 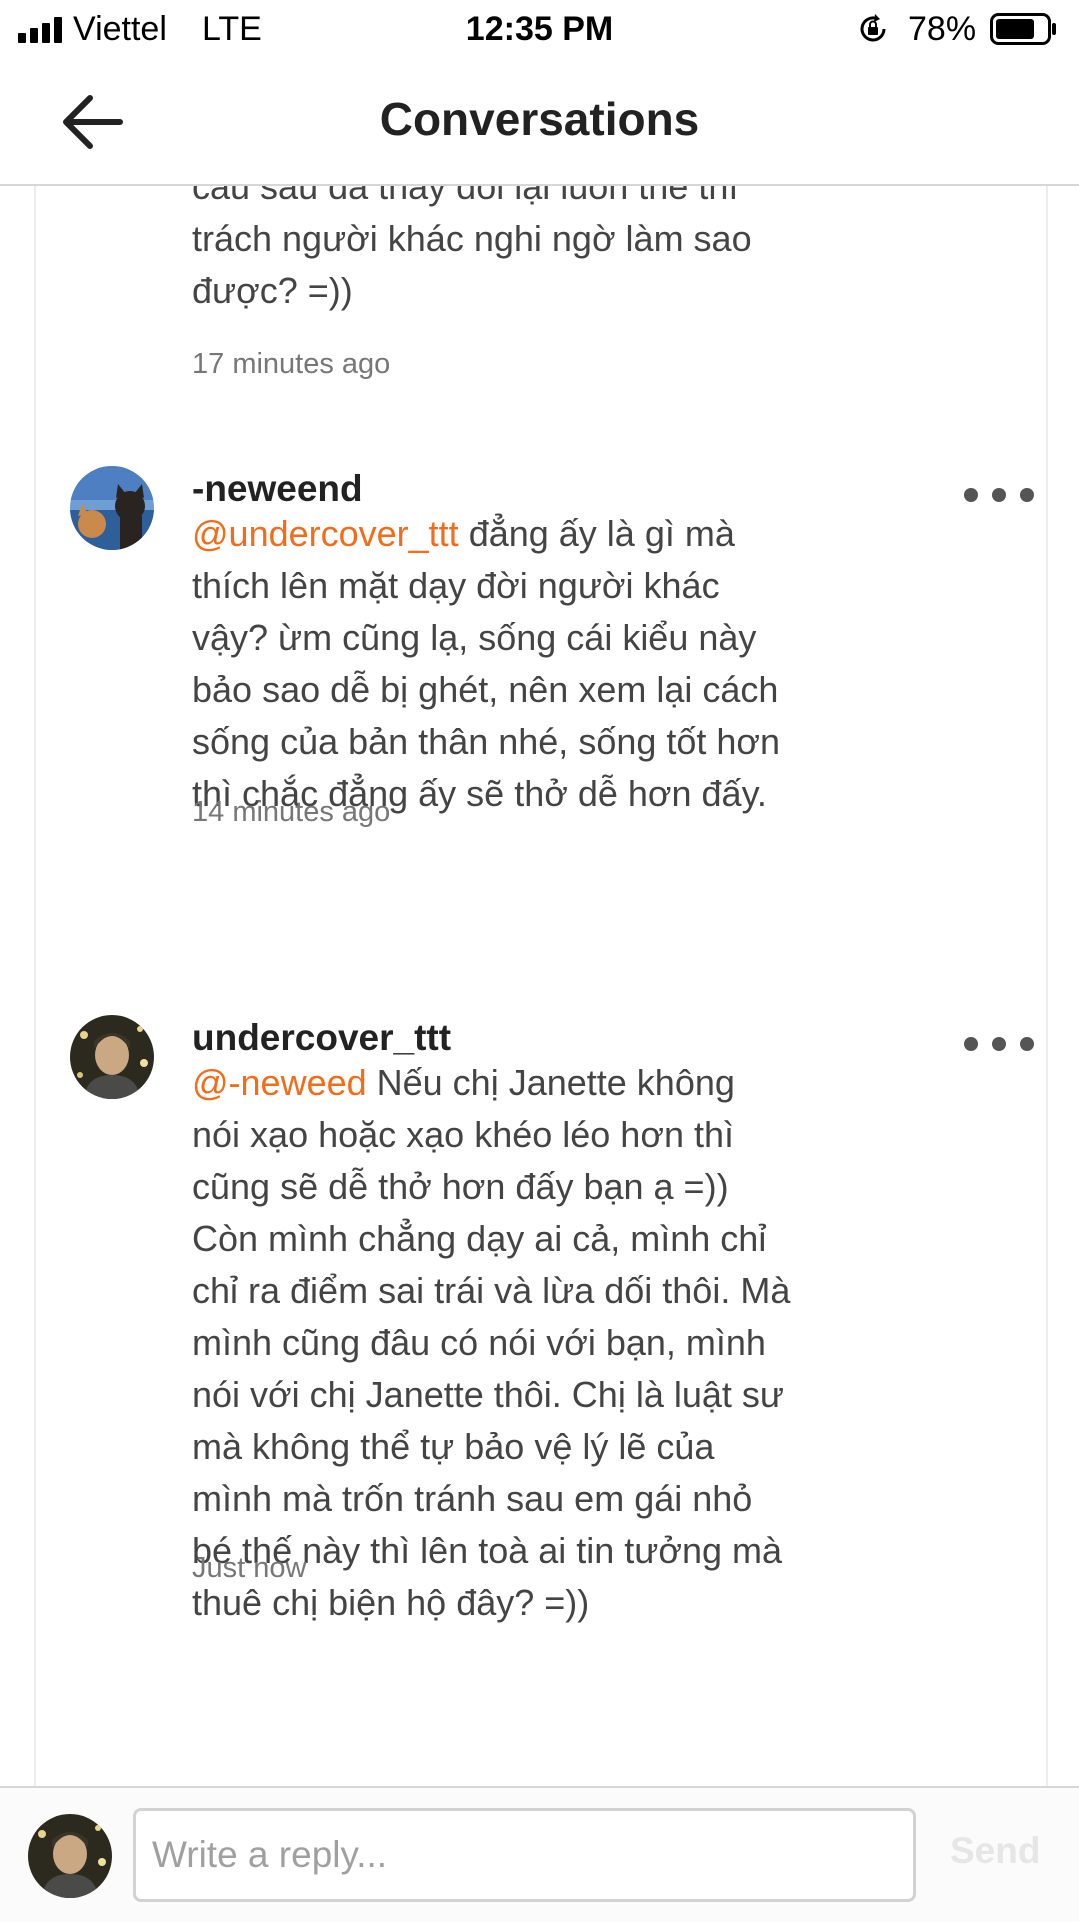 I want to click on comment-username: undercover_ttt, so click(x=321, y=1038).